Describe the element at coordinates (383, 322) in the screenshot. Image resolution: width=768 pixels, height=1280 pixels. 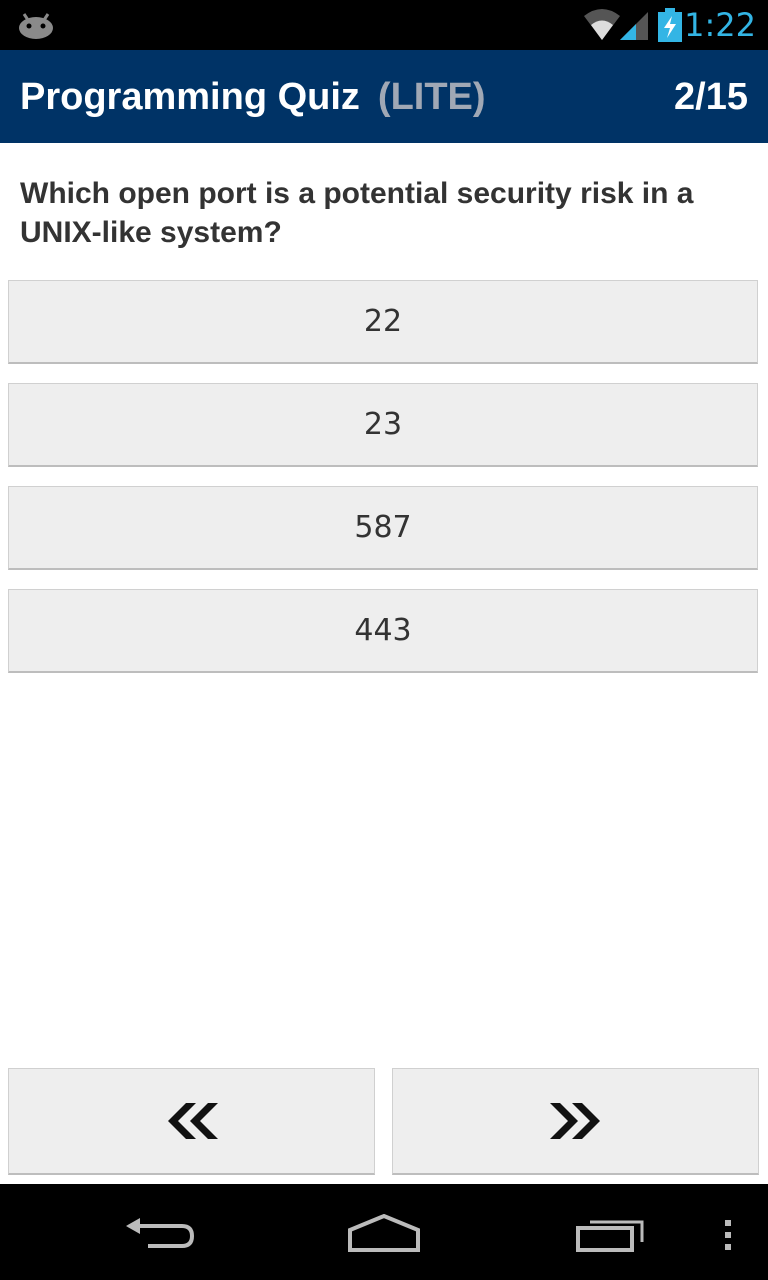
I see `answer-button-1: 22` at that location.